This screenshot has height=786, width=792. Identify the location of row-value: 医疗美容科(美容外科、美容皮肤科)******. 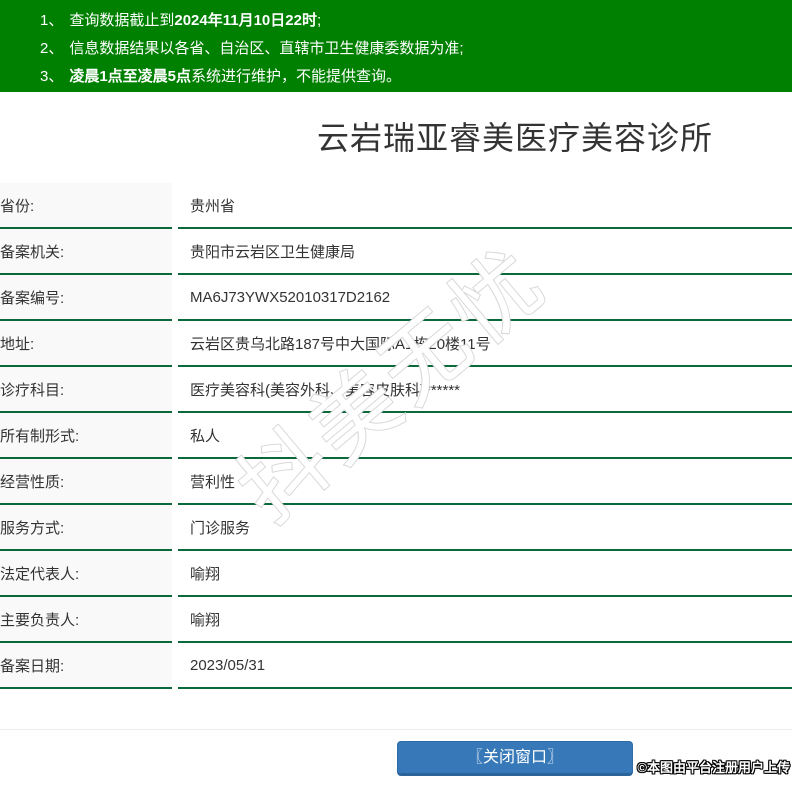
(485, 390).